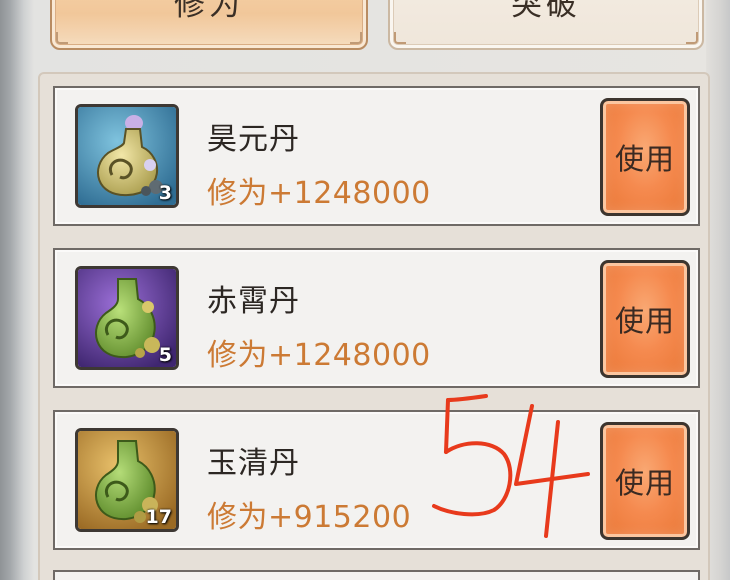  What do you see at coordinates (546, 11) in the screenshot?
I see `tab-breakthrough-label: 突破` at bounding box center [546, 11].